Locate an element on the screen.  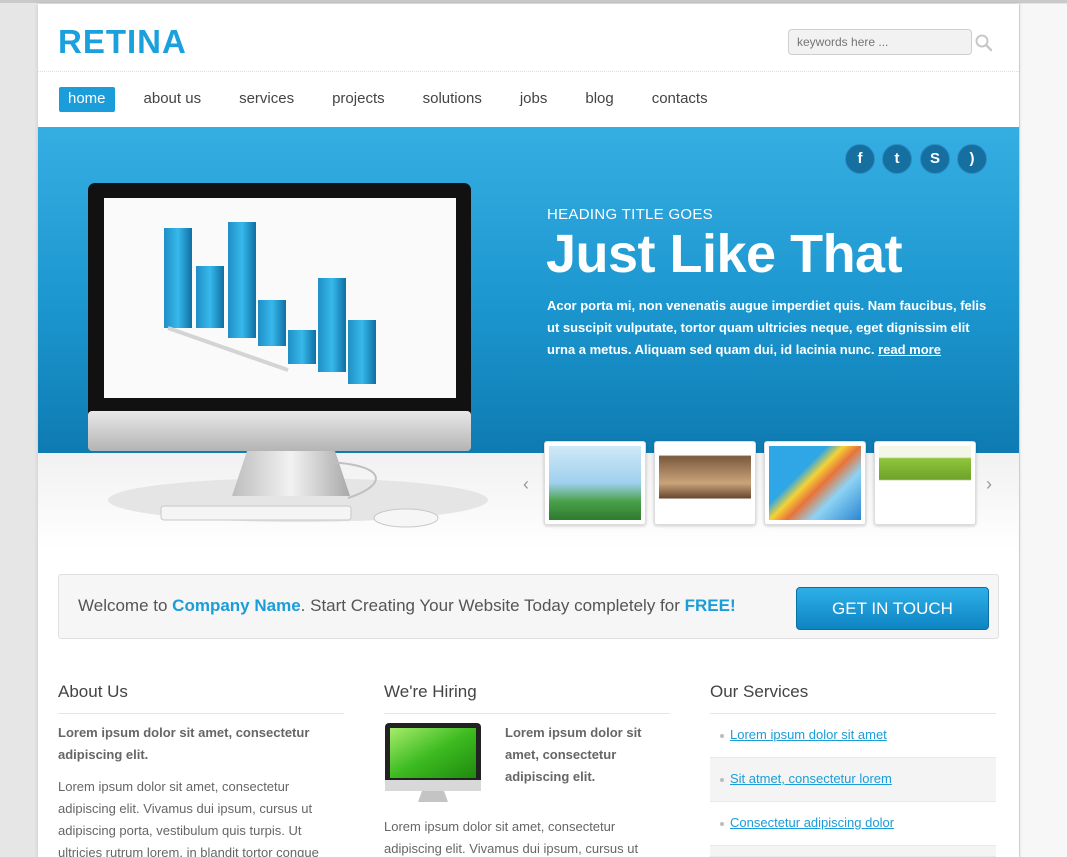
free-label: FREE! is located at coordinates (710, 605).